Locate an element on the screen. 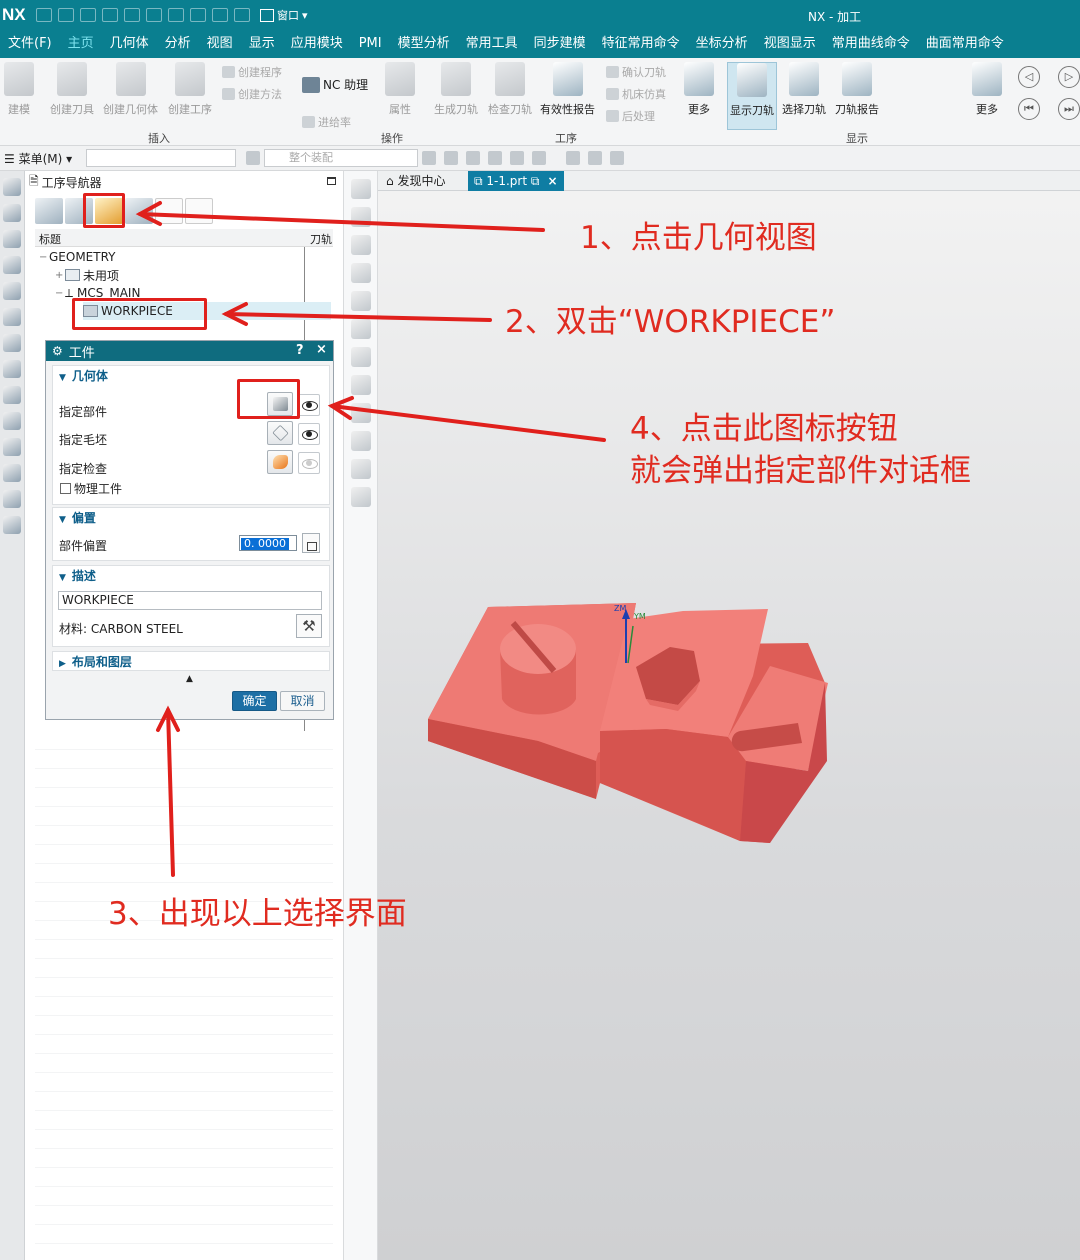 Image resolution: width=1080 pixels, height=1260 pixels. machine-icon is located at coordinates (12, 499).